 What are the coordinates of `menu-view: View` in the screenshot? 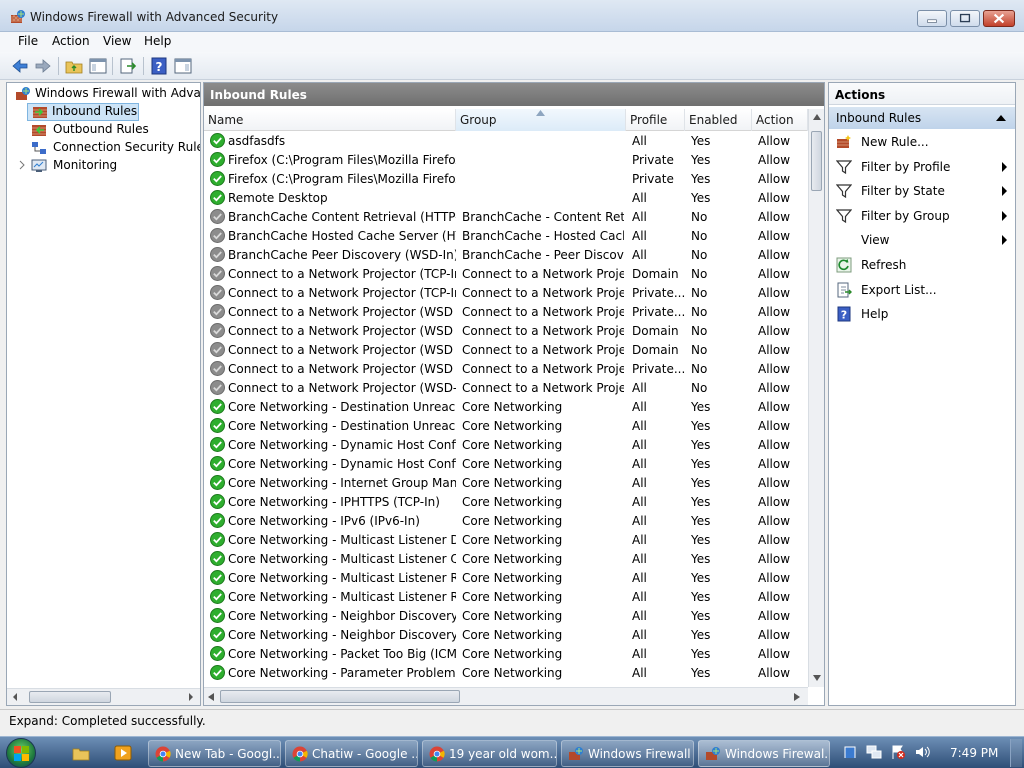 It's located at (117, 41).